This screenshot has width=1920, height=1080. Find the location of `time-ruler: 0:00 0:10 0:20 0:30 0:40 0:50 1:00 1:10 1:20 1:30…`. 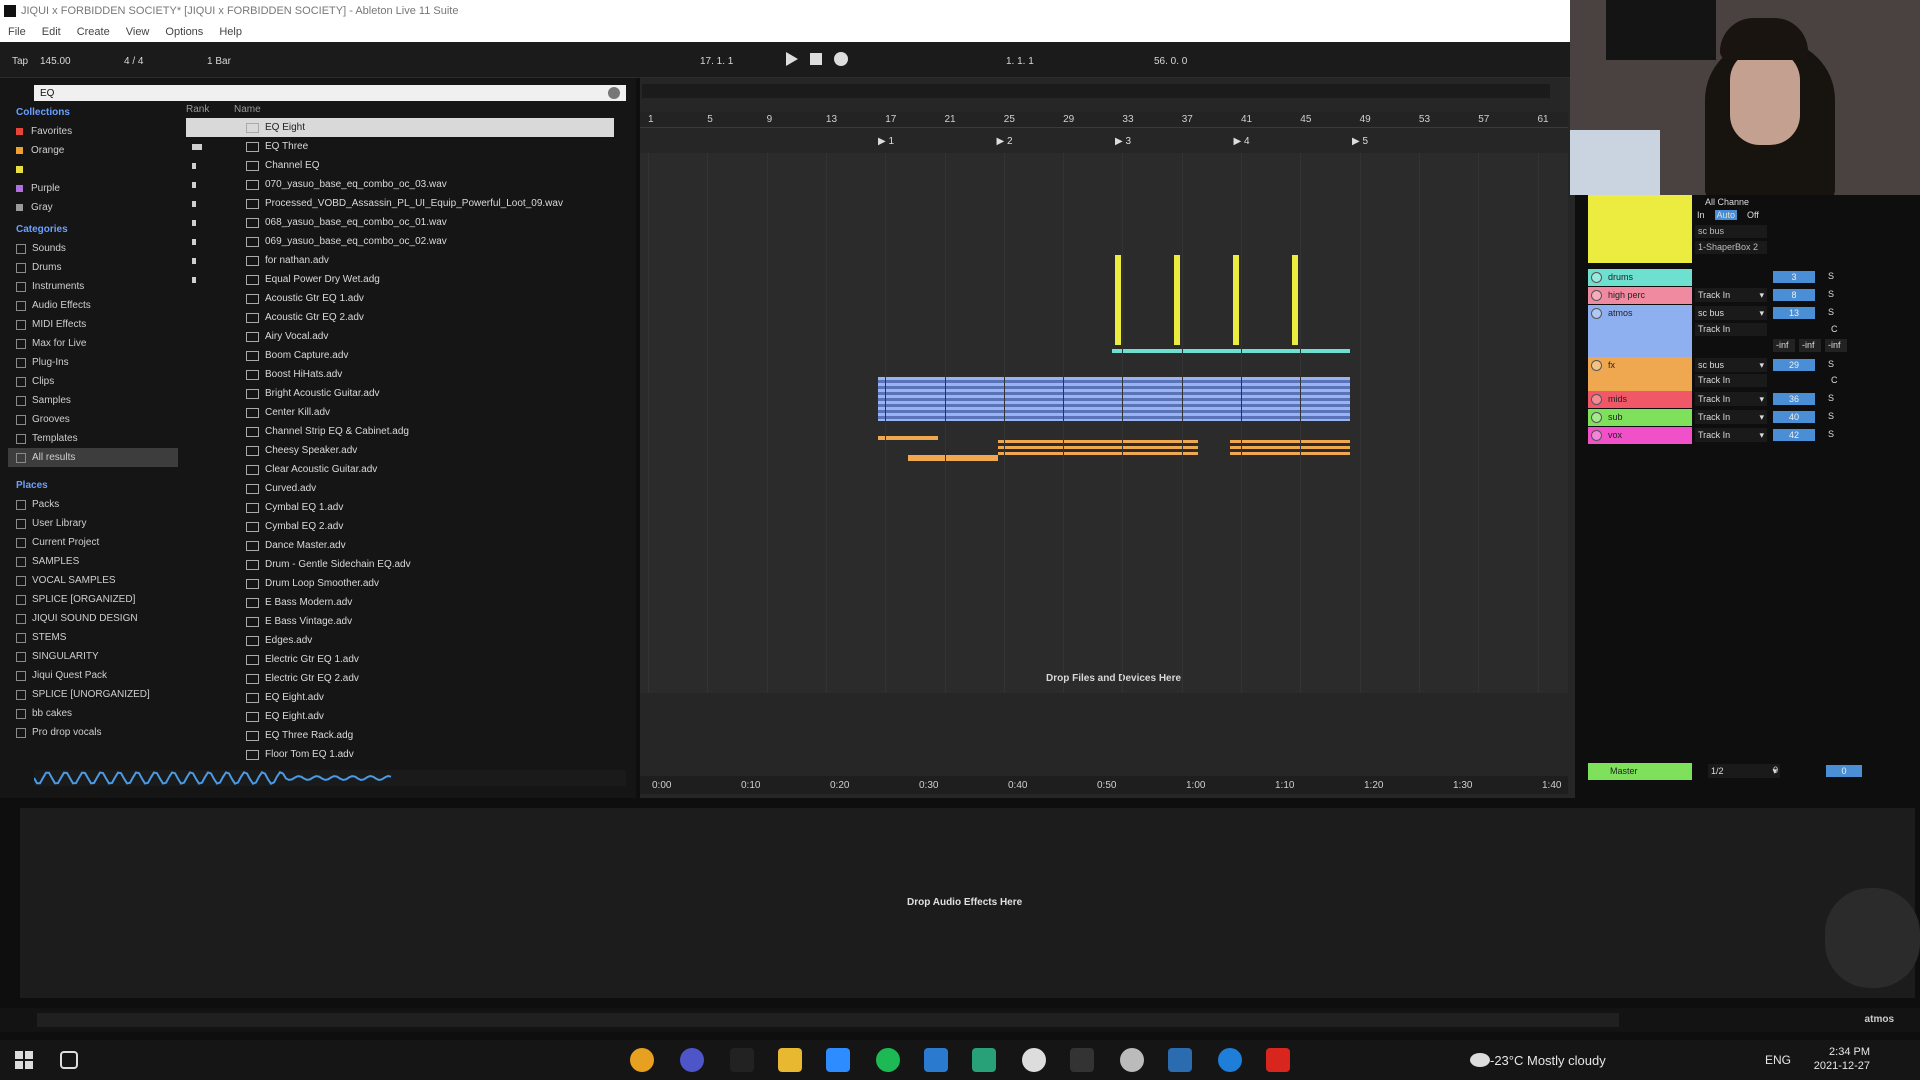

time-ruler: 0:00 0:10 0:20 0:30 0:40 0:50 1:00 1:10 1:20 1:30… is located at coordinates (1104, 785).